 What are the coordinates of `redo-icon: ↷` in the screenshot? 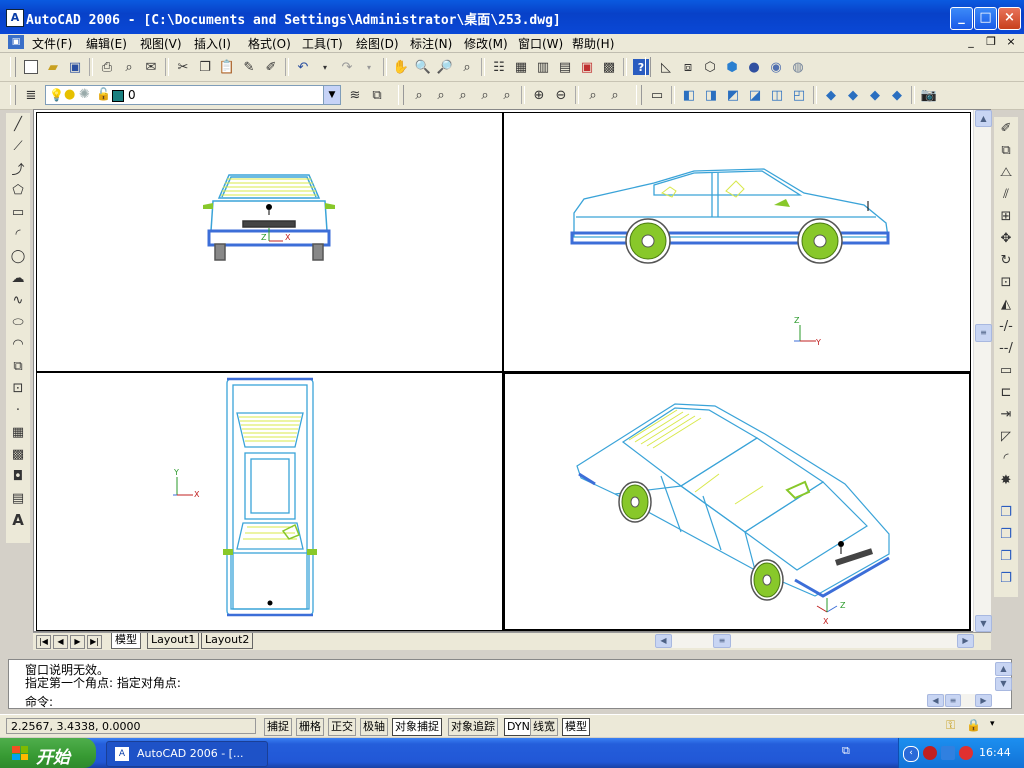 It's located at (347, 67).